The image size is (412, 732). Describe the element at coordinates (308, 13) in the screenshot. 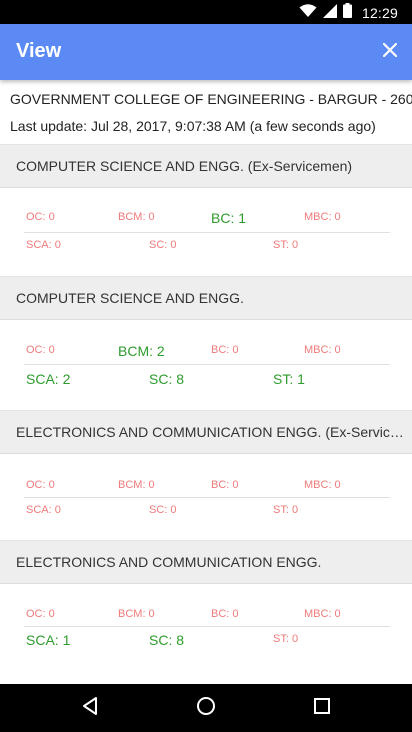

I see `wifi-icon` at that location.